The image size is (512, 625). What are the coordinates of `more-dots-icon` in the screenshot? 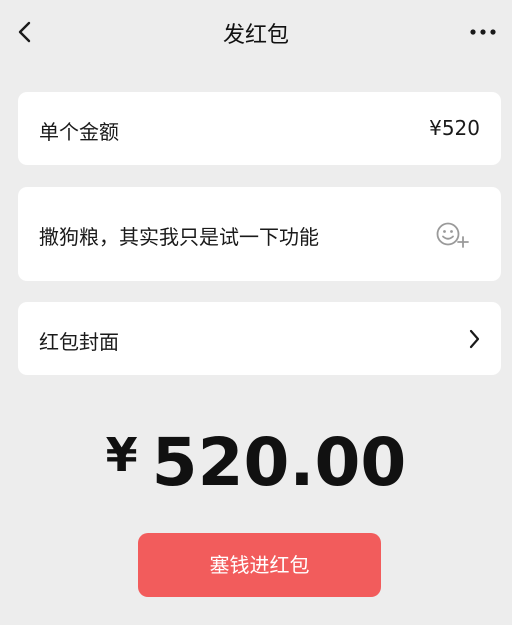 It's located at (483, 32).